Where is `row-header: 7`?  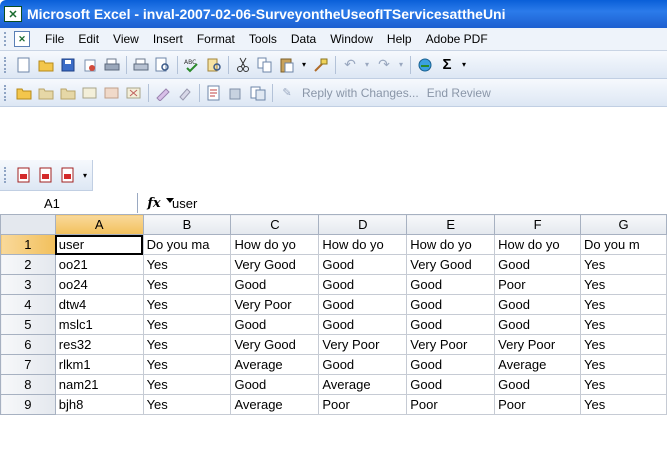
row-header: 7 is located at coordinates (28, 364).